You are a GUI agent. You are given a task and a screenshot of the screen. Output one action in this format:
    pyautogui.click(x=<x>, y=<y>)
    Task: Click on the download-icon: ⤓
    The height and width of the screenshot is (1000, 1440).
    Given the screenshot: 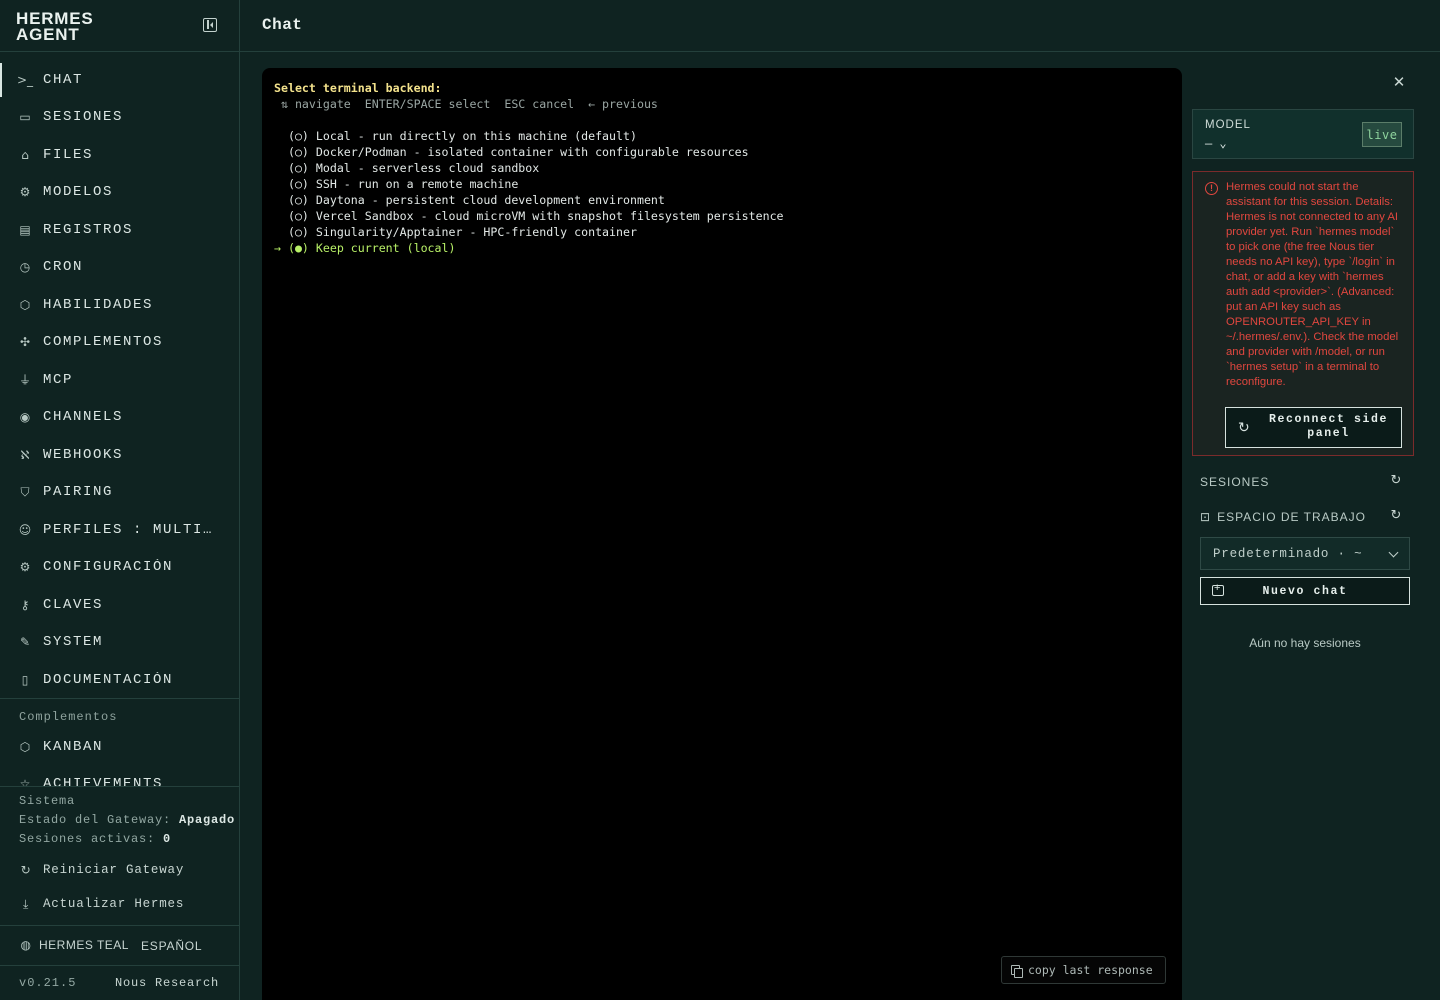 What is the action you would take?
    pyautogui.click(x=26, y=903)
    